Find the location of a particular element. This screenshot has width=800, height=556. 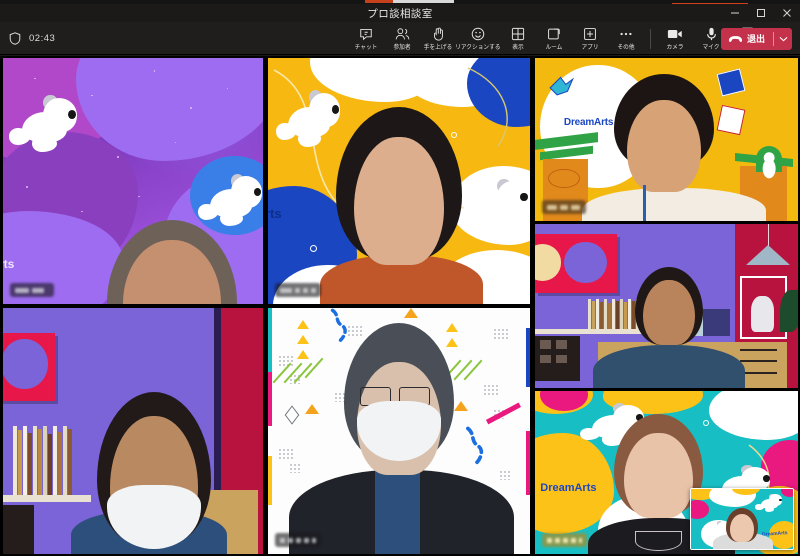

more-ellipsis-icon is located at coordinates (626, 34).